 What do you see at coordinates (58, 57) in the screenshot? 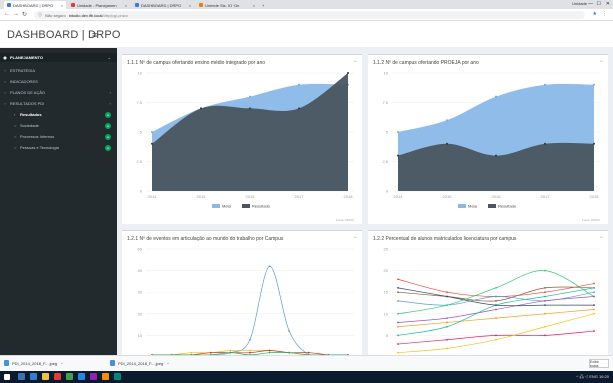
I see `sidebar-item-planejamento: ◉ PLANEJAMENTO ⌄` at bounding box center [58, 57].